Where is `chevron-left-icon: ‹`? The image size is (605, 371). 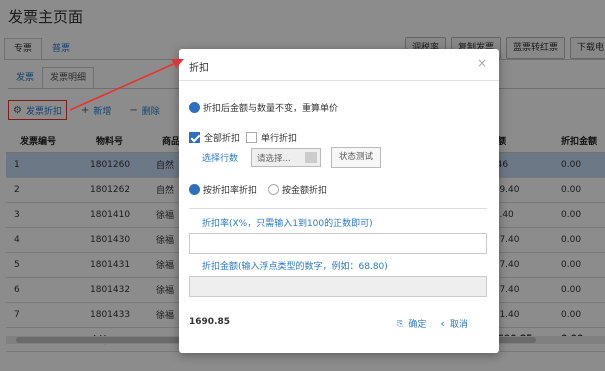 chevron-left-icon: ‹ is located at coordinates (442, 323).